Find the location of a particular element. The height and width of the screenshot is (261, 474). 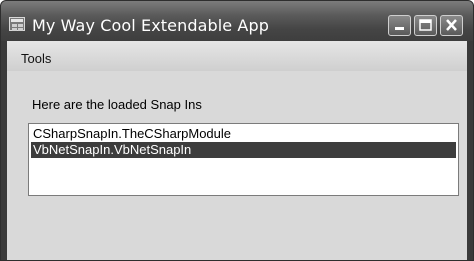

list-item: CSharpSnapIn.TheCSharpModule is located at coordinates (243, 134).